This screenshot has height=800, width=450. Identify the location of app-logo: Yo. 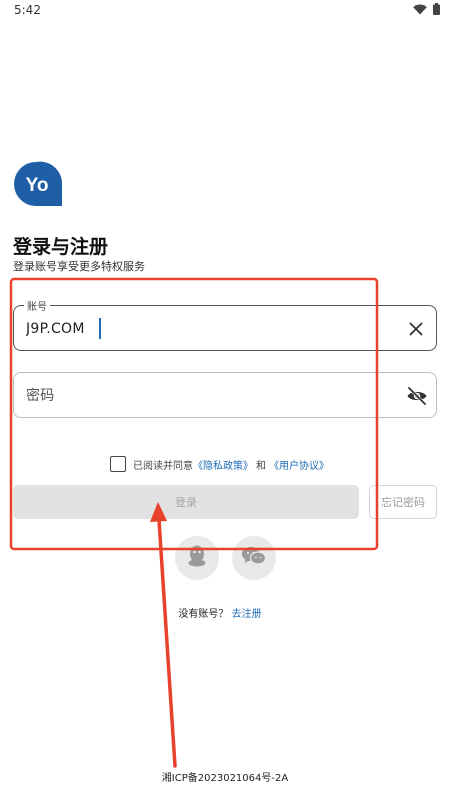
(38, 184).